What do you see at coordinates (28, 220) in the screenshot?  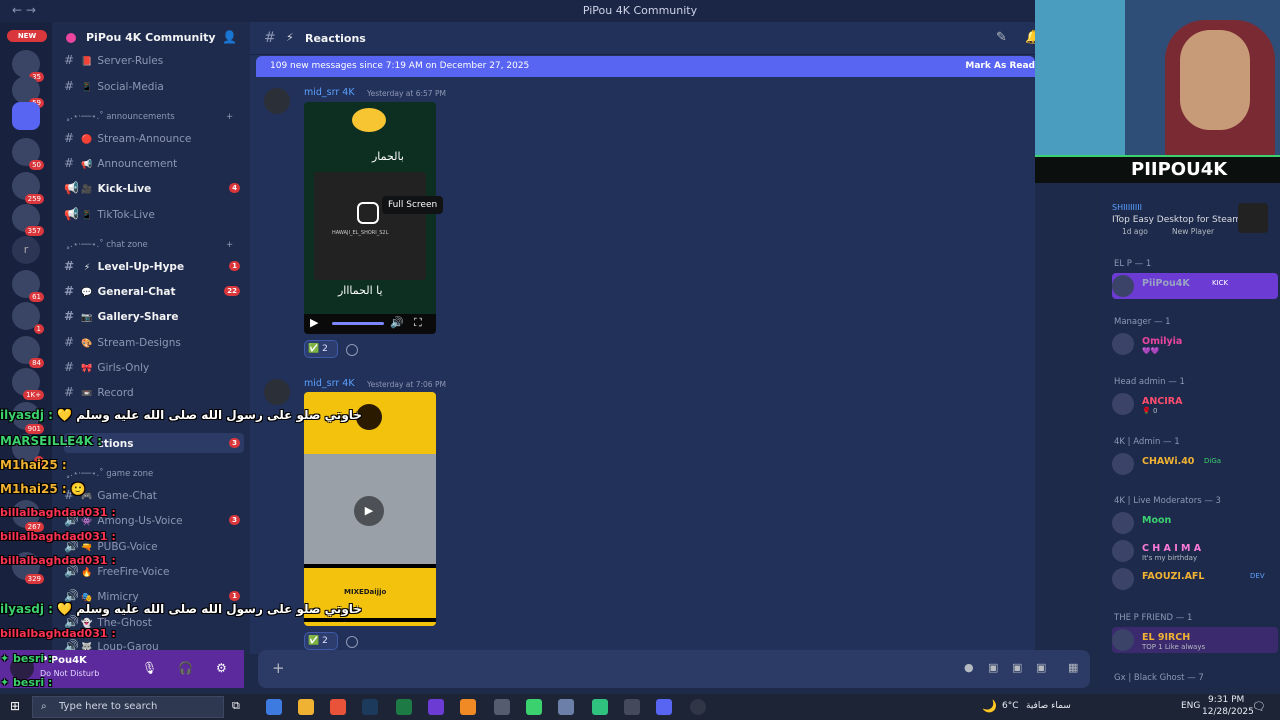 I see `server-icon: 357` at bounding box center [28, 220].